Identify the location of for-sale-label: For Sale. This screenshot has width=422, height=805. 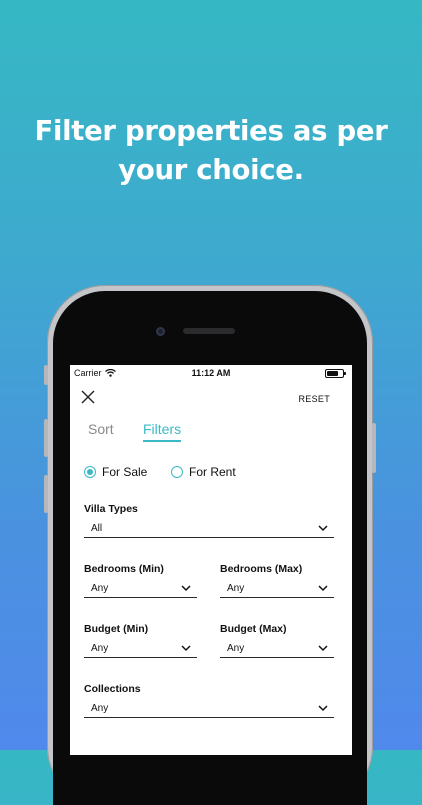
(125, 472).